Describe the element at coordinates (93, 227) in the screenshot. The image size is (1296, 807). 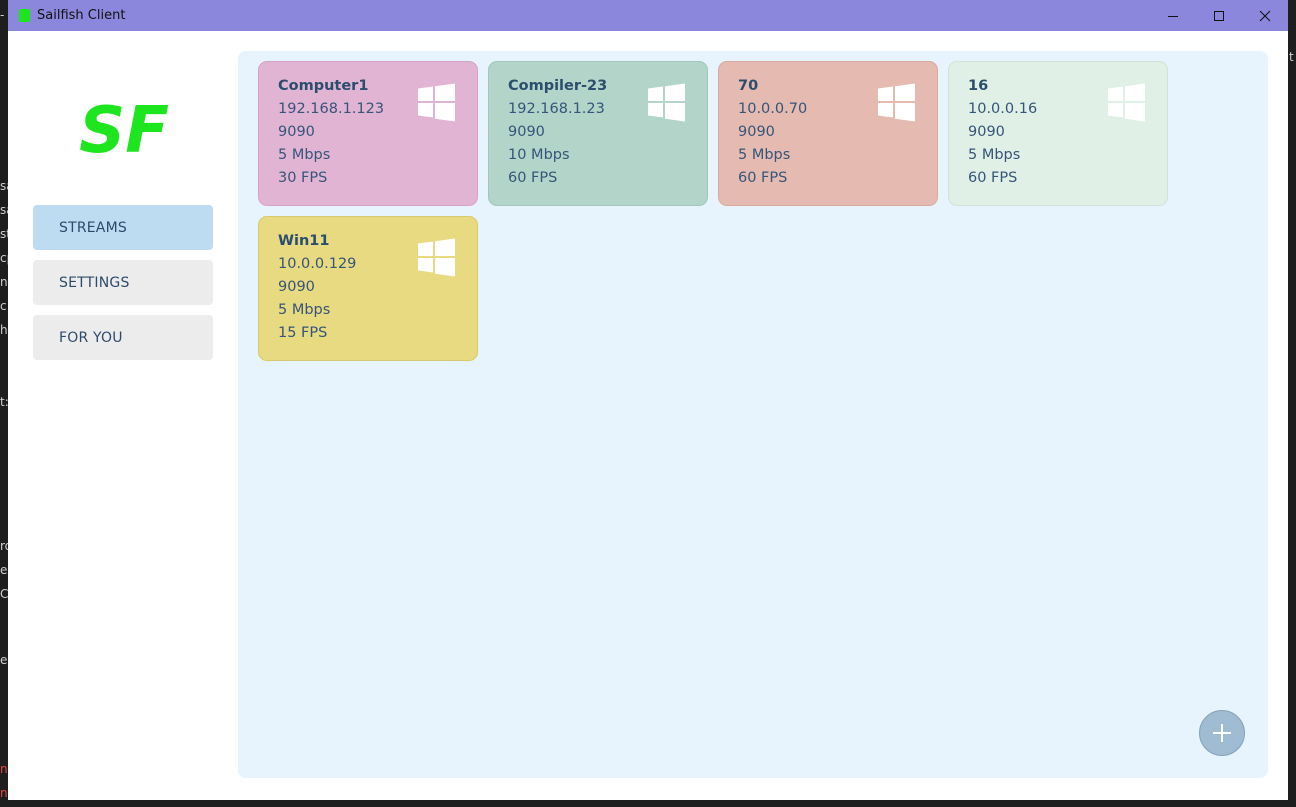
I see `nav-streams-label: STREAMS` at that location.